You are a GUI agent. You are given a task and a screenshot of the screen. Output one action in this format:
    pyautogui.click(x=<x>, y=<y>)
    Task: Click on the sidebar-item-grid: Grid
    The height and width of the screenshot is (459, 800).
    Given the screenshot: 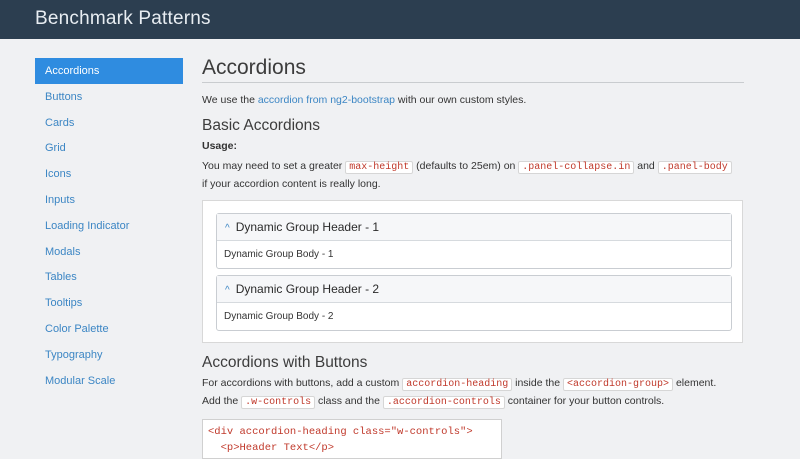 What is the action you would take?
    pyautogui.click(x=109, y=148)
    